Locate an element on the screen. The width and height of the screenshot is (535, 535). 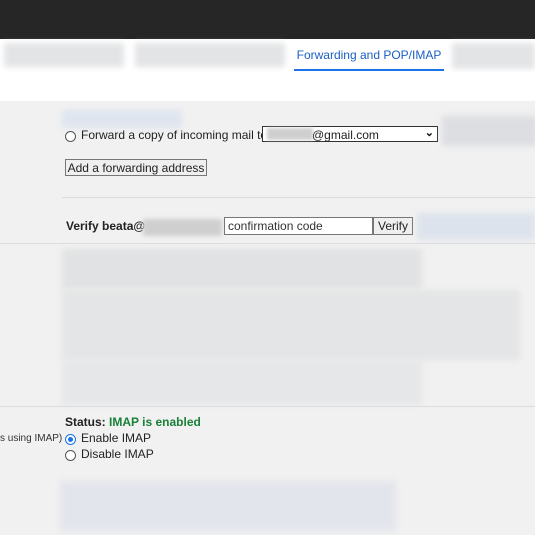
section-divider-imap is located at coordinates (267, 406).